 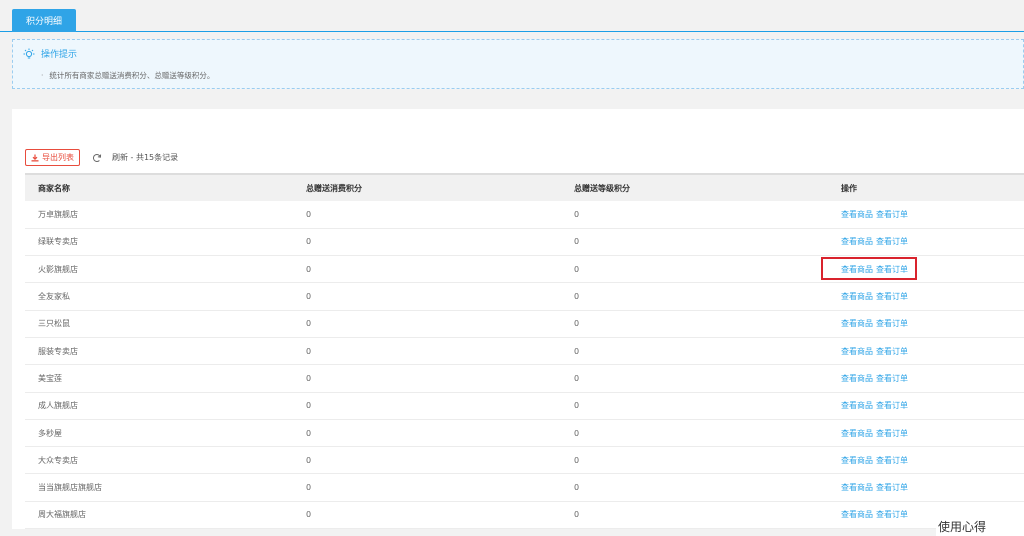 What do you see at coordinates (159, 351) in the screenshot?
I see `cell-merchant-name: 服装专卖店` at bounding box center [159, 351].